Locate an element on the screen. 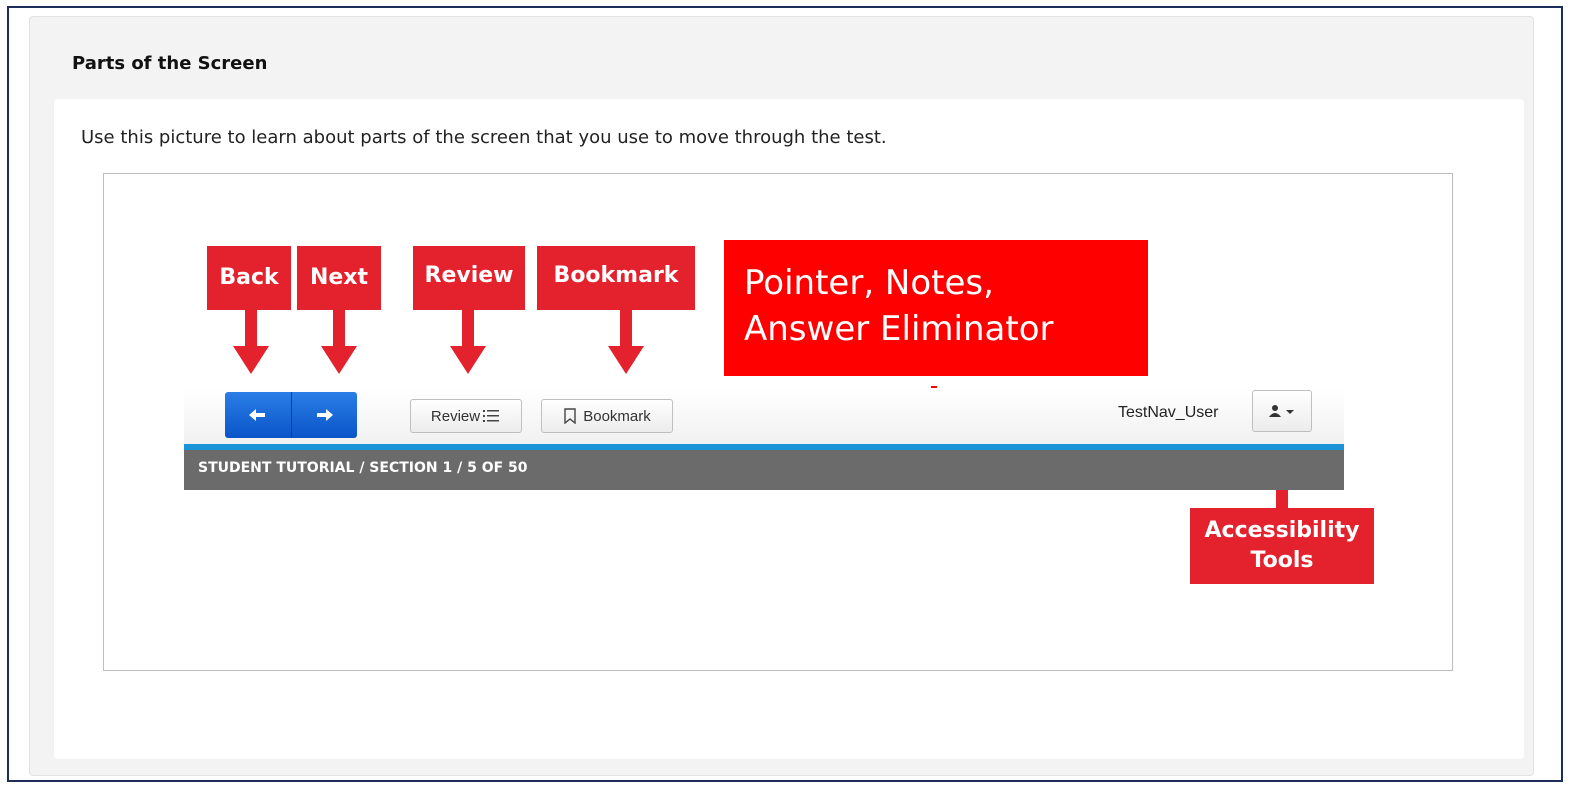 This screenshot has width=1578, height=788. bookmark-button: Bookmark is located at coordinates (607, 416).